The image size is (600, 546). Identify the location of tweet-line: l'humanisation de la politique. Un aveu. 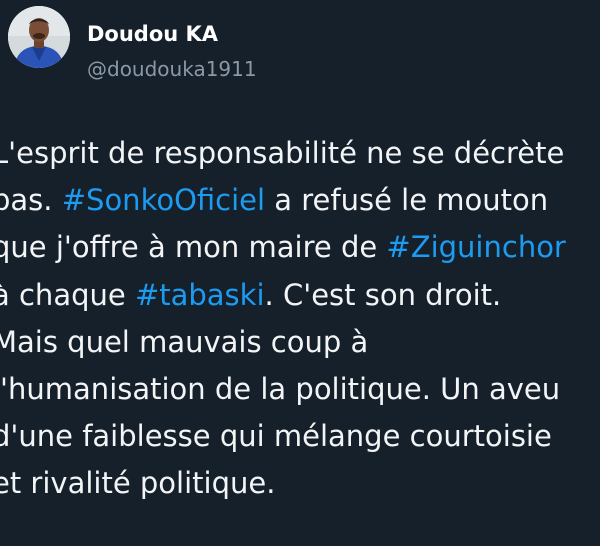
(300, 389).